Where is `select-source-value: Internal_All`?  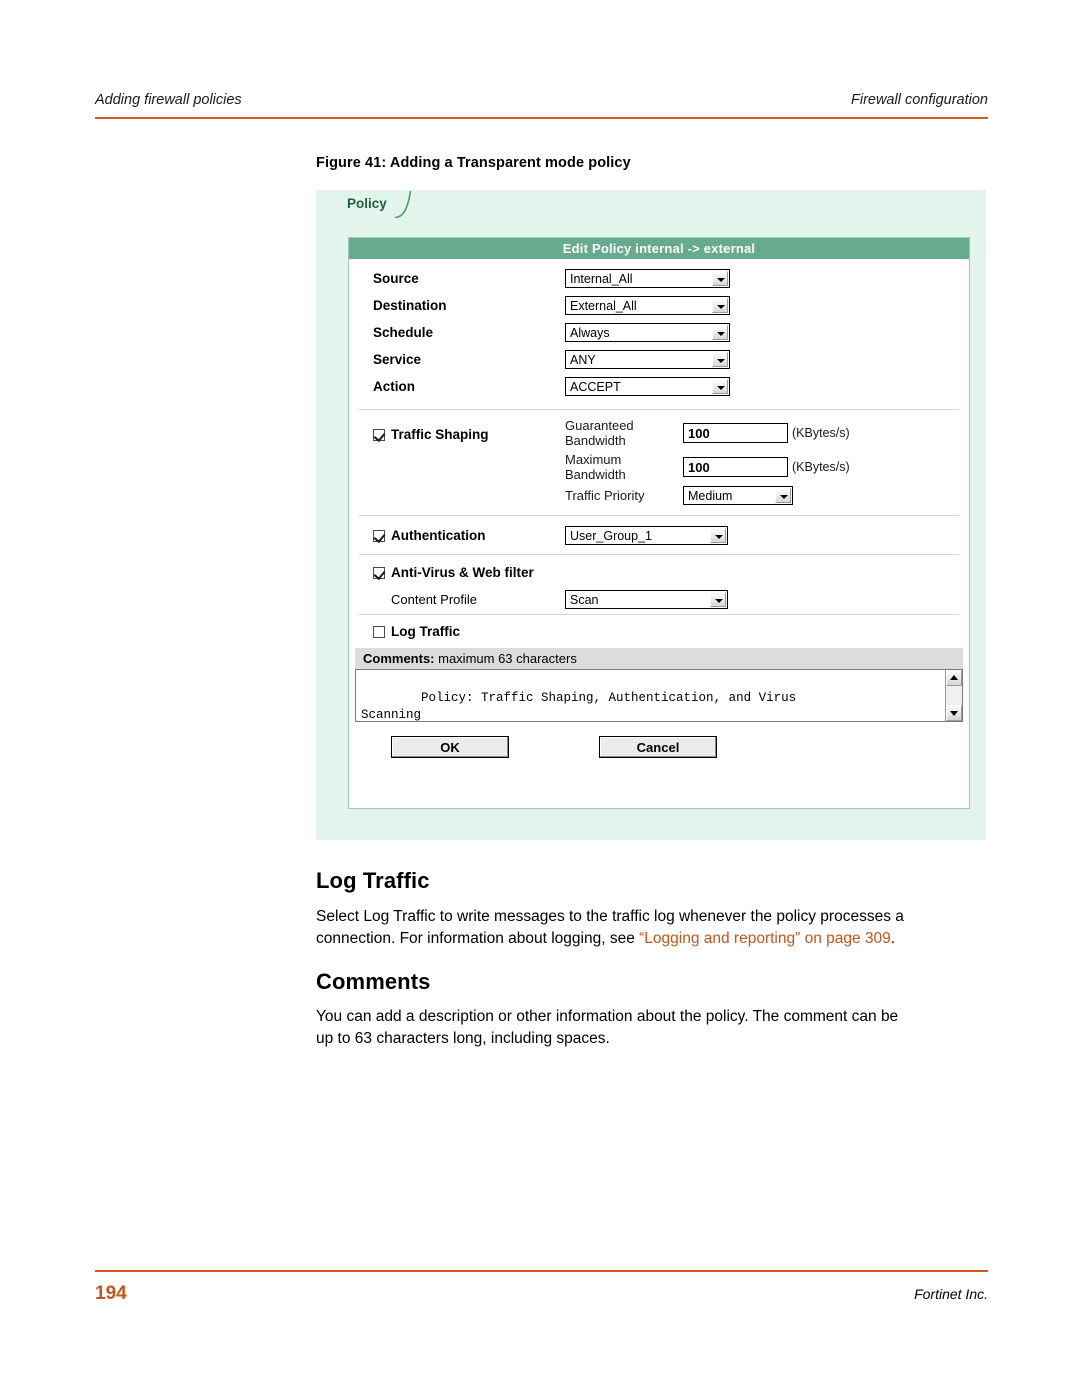
select-source-value: Internal_All is located at coordinates (601, 279).